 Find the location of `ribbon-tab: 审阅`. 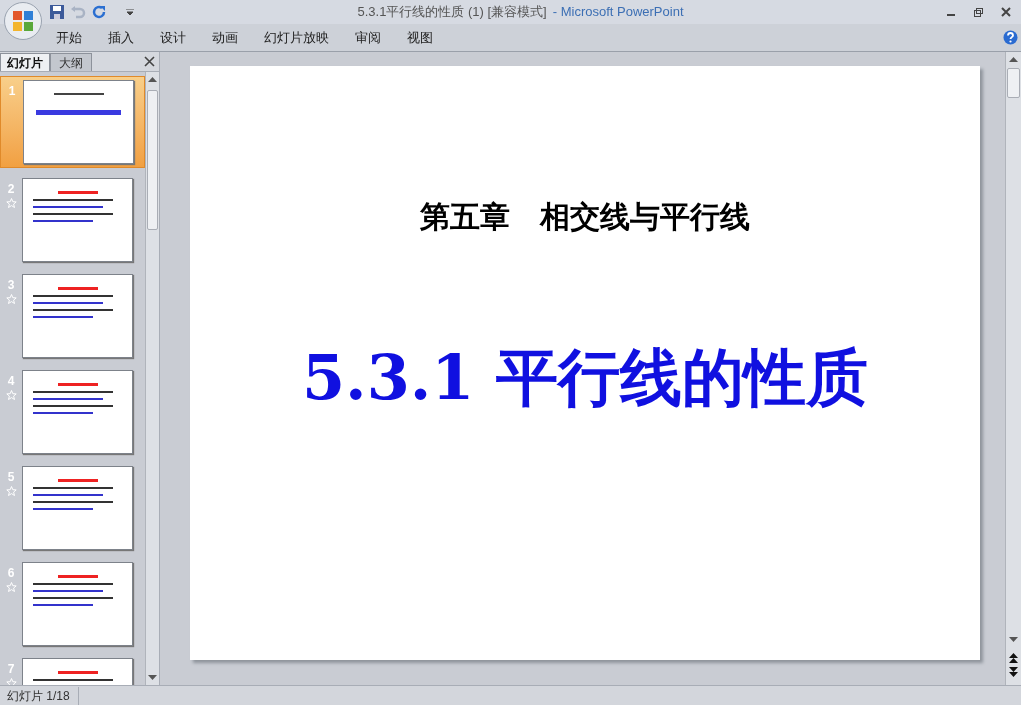

ribbon-tab: 审阅 is located at coordinates (368, 37).